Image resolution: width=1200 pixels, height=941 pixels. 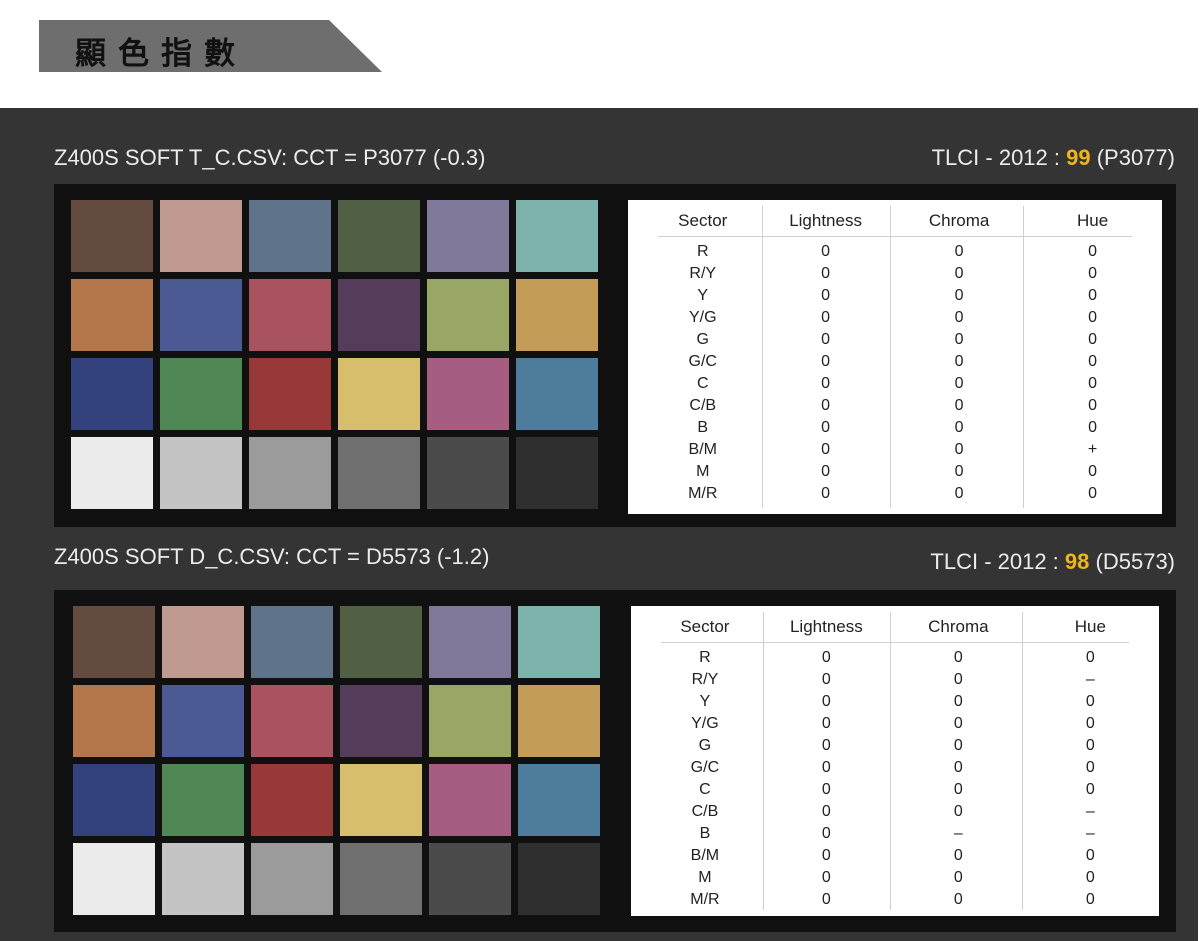 What do you see at coordinates (895, 275) in the screenshot?
I see `table-row: R/Y 0 0 0` at bounding box center [895, 275].